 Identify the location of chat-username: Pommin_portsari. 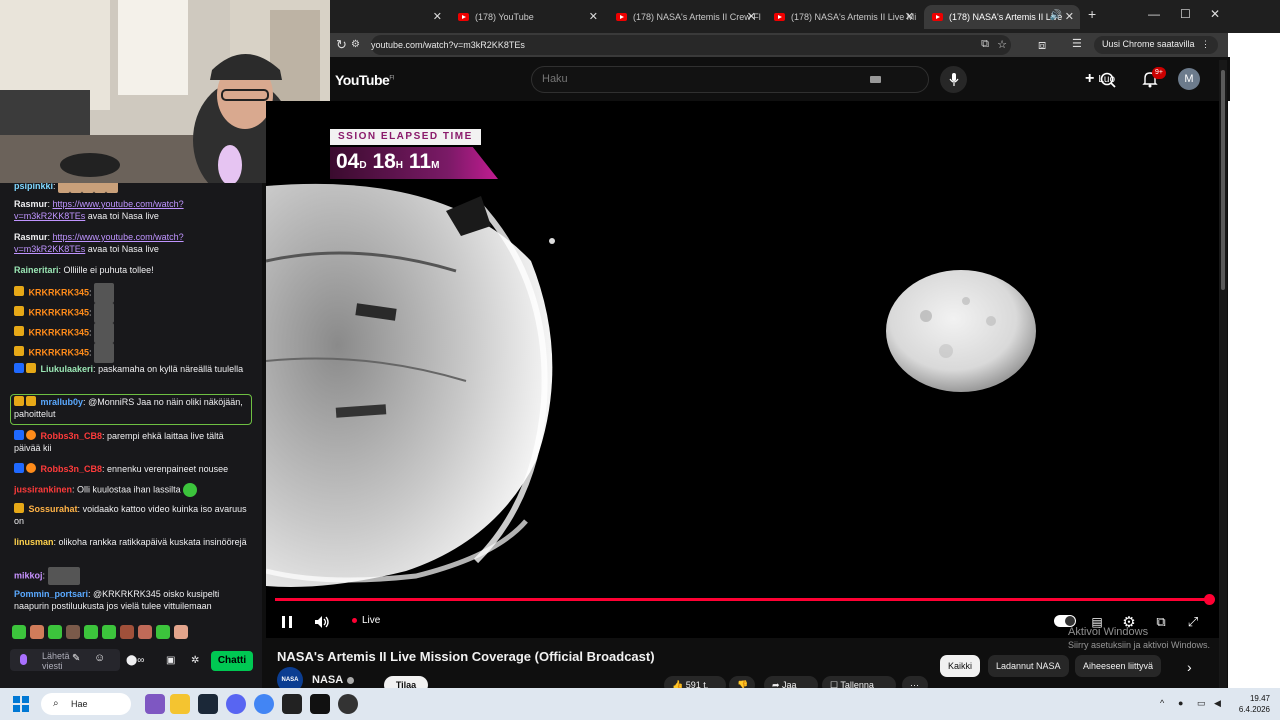
(51, 594).